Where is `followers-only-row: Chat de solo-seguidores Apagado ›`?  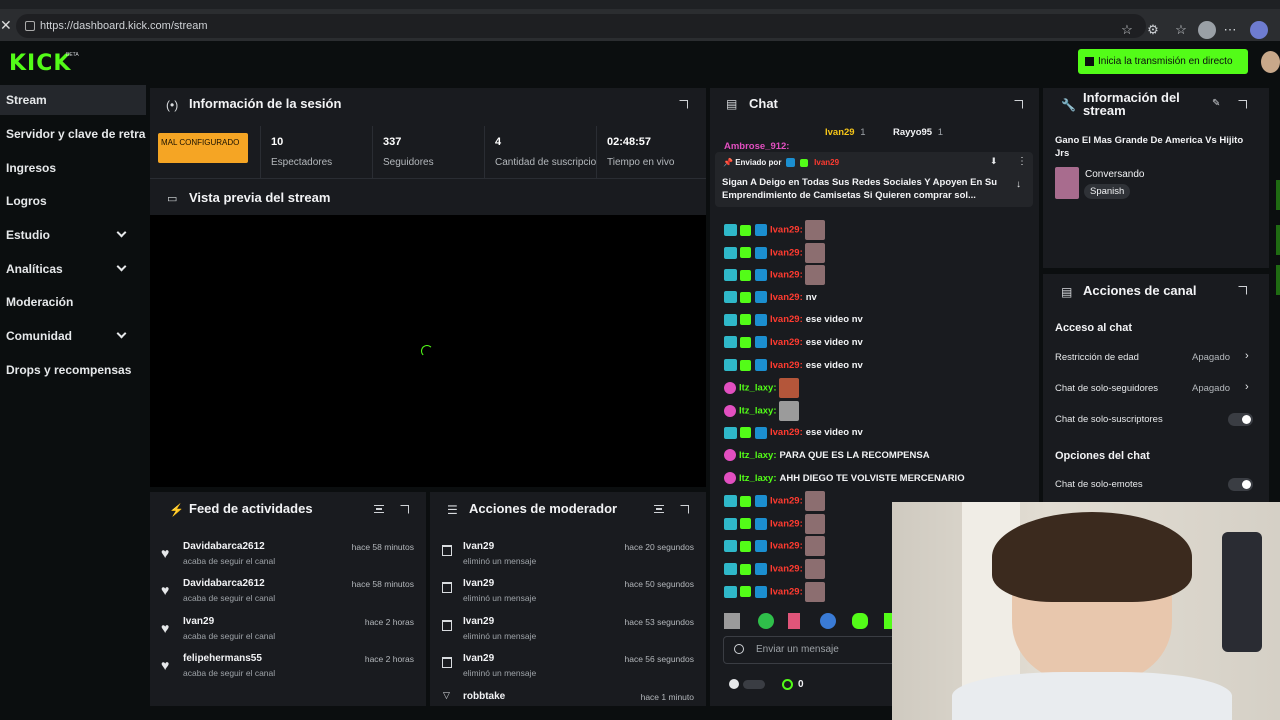
followers-only-row: Chat de solo-seguidores Apagado › is located at coordinates (1156, 389).